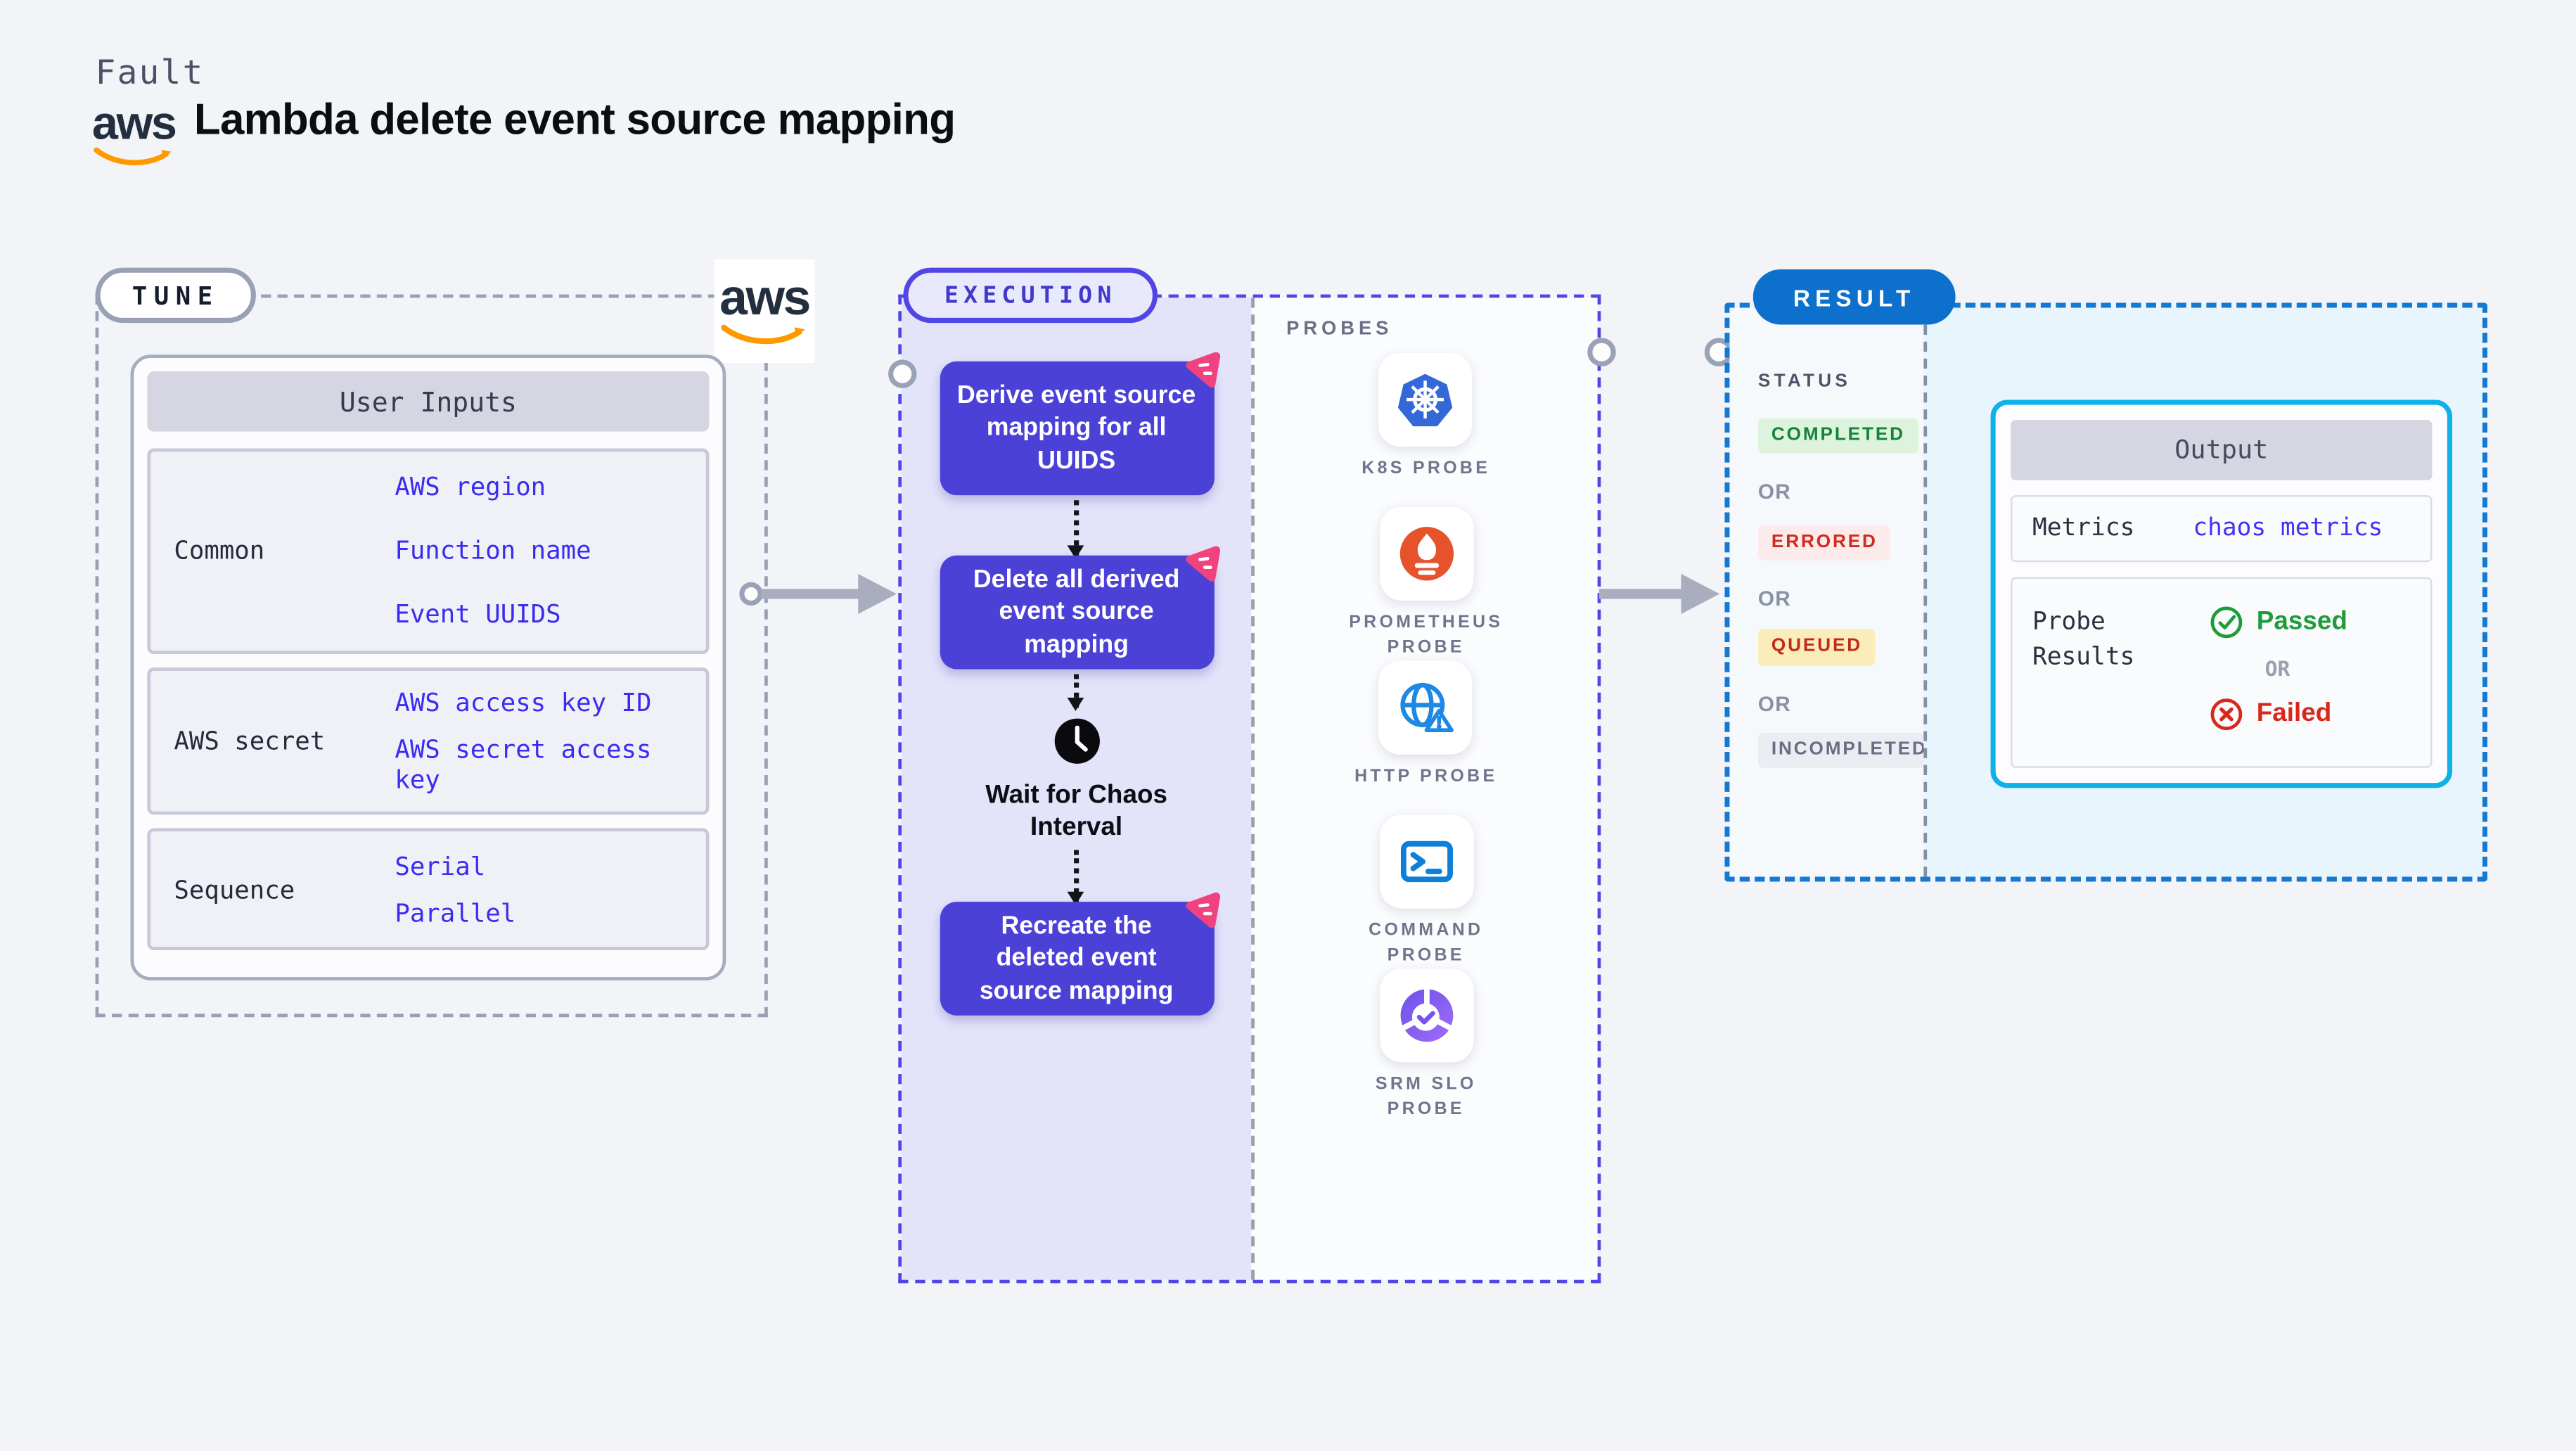 The width and height of the screenshot is (2576, 1451). Describe the element at coordinates (1076, 811) in the screenshot. I see `wait-step-label: Wait for Chaos Interval` at that location.